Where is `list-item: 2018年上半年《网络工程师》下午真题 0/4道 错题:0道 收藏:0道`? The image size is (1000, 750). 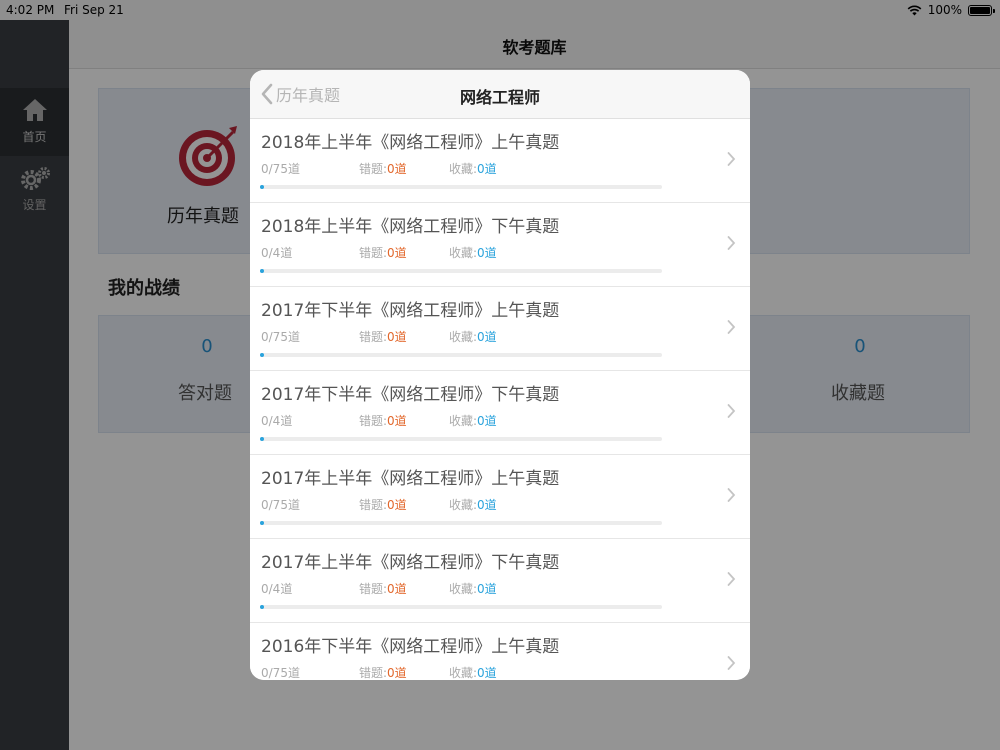
list-item: 2018年上半年《网络工程师》下午真题 0/4道 错题:0道 收藏:0道 is located at coordinates (500, 245).